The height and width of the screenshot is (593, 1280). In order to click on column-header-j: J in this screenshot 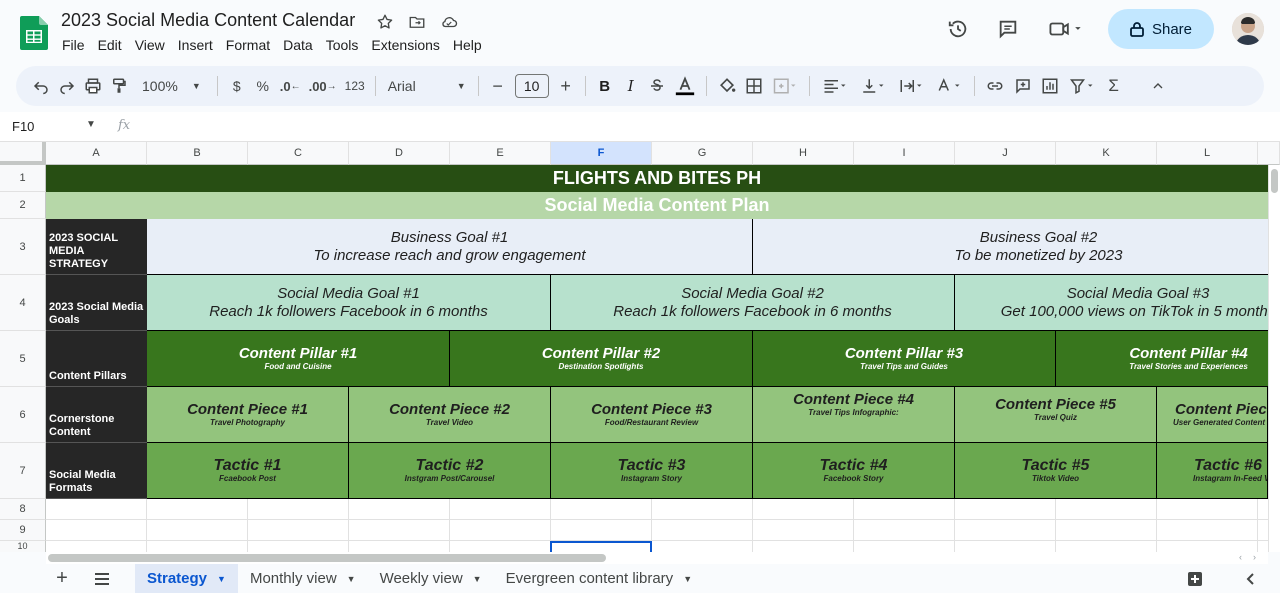, I will do `click(1005, 153)`.